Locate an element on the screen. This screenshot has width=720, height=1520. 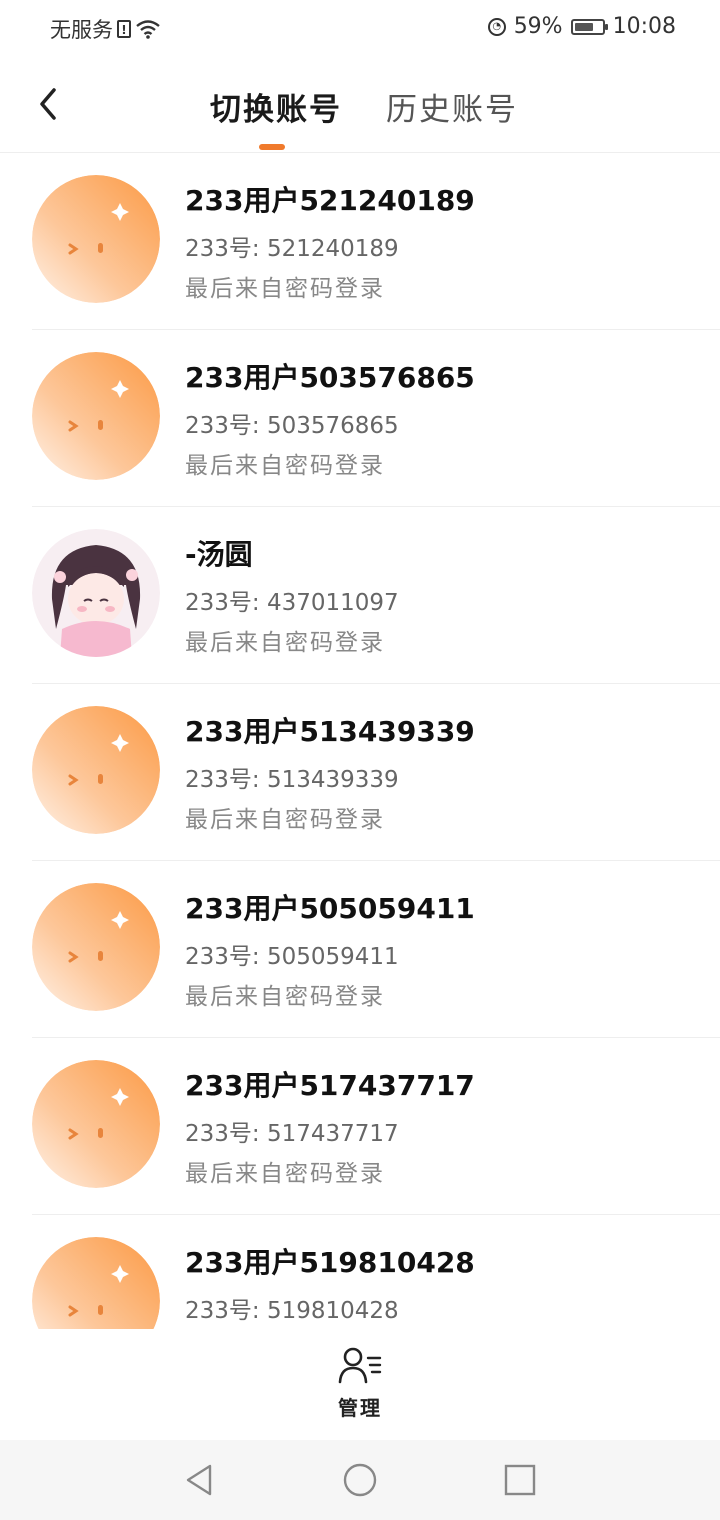
account-name: 233用户521240189 is located at coordinates (330, 200).